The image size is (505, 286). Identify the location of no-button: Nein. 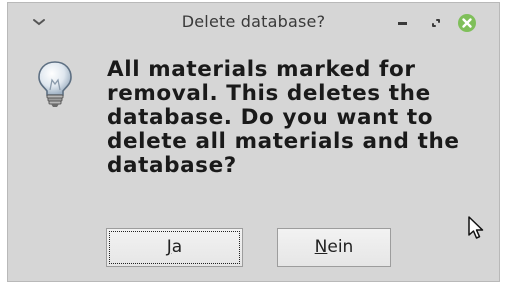
(334, 247).